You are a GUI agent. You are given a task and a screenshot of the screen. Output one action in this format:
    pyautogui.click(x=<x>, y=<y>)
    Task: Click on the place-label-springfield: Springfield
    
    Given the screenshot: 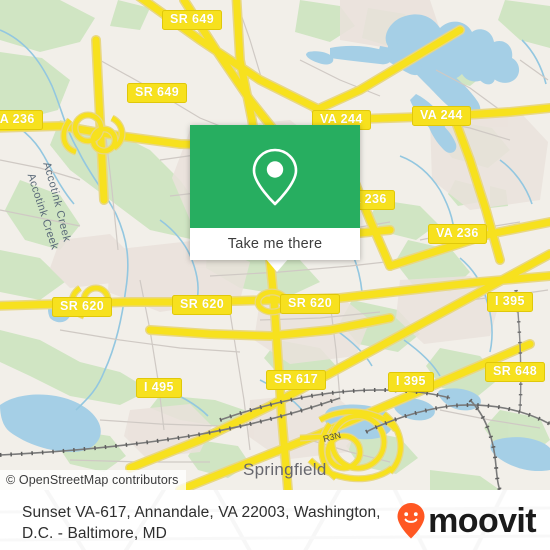 What is the action you would take?
    pyautogui.click(x=285, y=469)
    